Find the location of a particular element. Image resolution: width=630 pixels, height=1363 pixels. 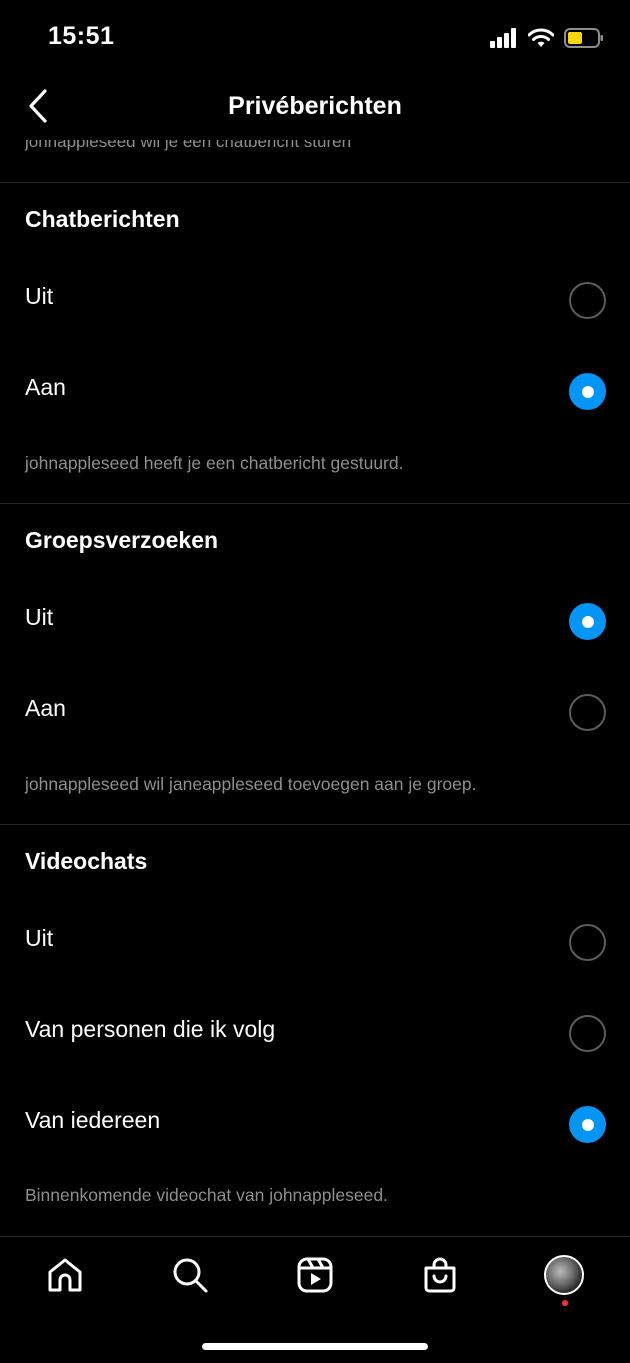

page-title: Privéberichten is located at coordinates (315, 106).